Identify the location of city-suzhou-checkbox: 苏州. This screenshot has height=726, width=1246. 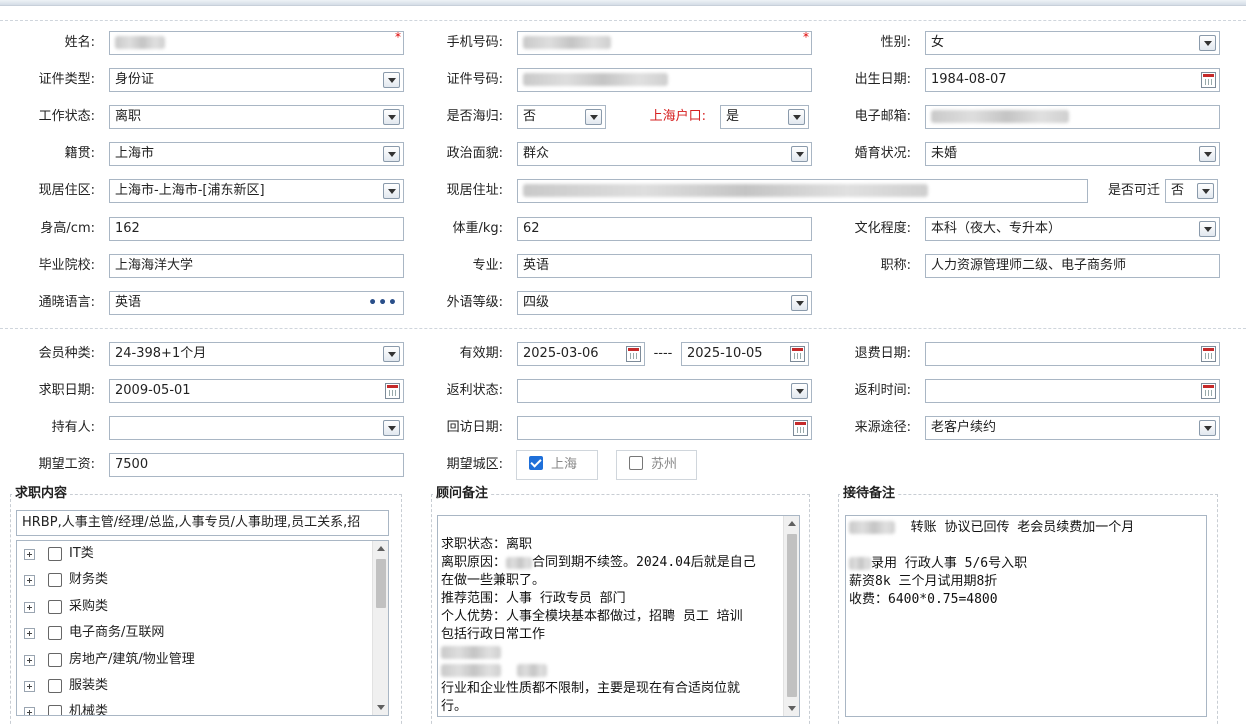
(656, 465).